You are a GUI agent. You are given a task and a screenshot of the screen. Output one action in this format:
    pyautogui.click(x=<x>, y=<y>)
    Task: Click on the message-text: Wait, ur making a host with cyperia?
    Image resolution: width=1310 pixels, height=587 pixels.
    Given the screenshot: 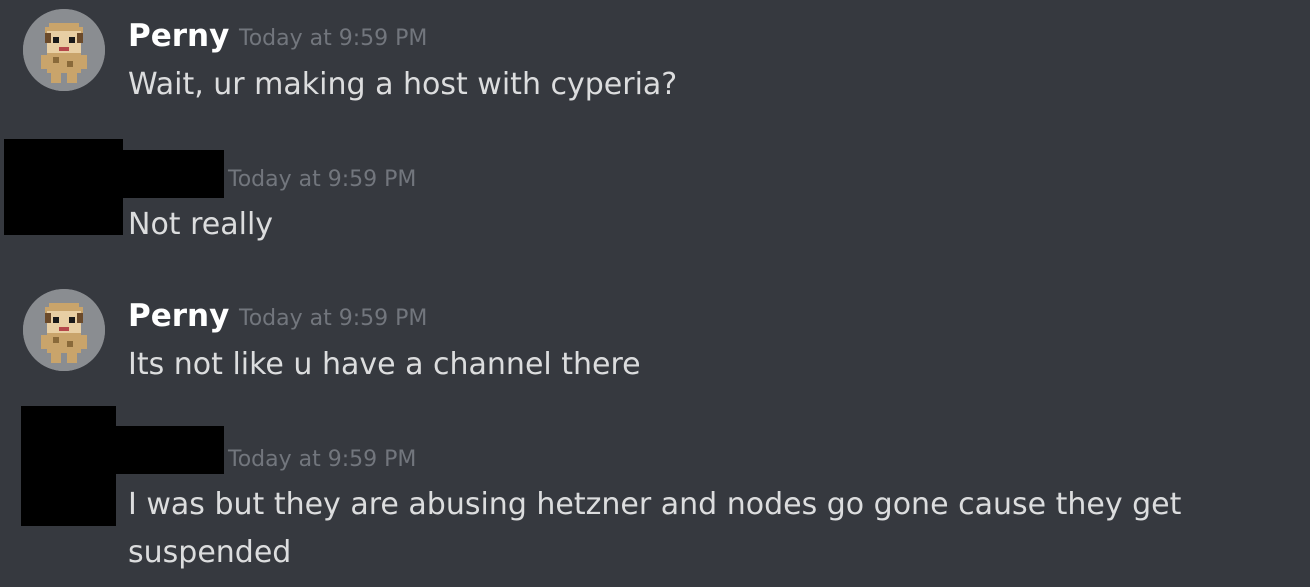 What is the action you would take?
    pyautogui.click(x=403, y=84)
    